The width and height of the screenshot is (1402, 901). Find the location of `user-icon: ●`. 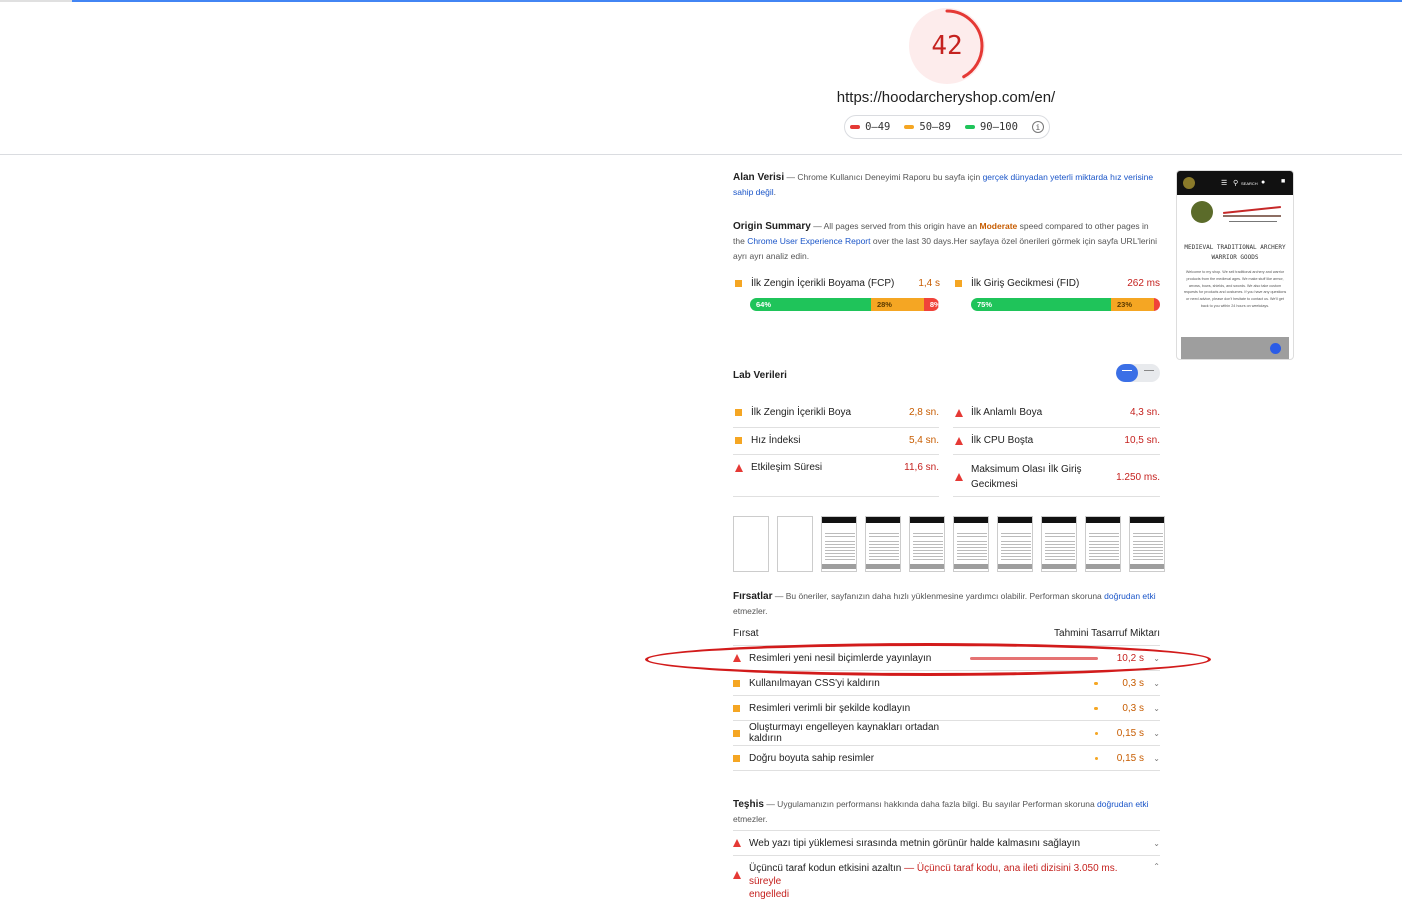

user-icon: ● is located at coordinates (1263, 182).